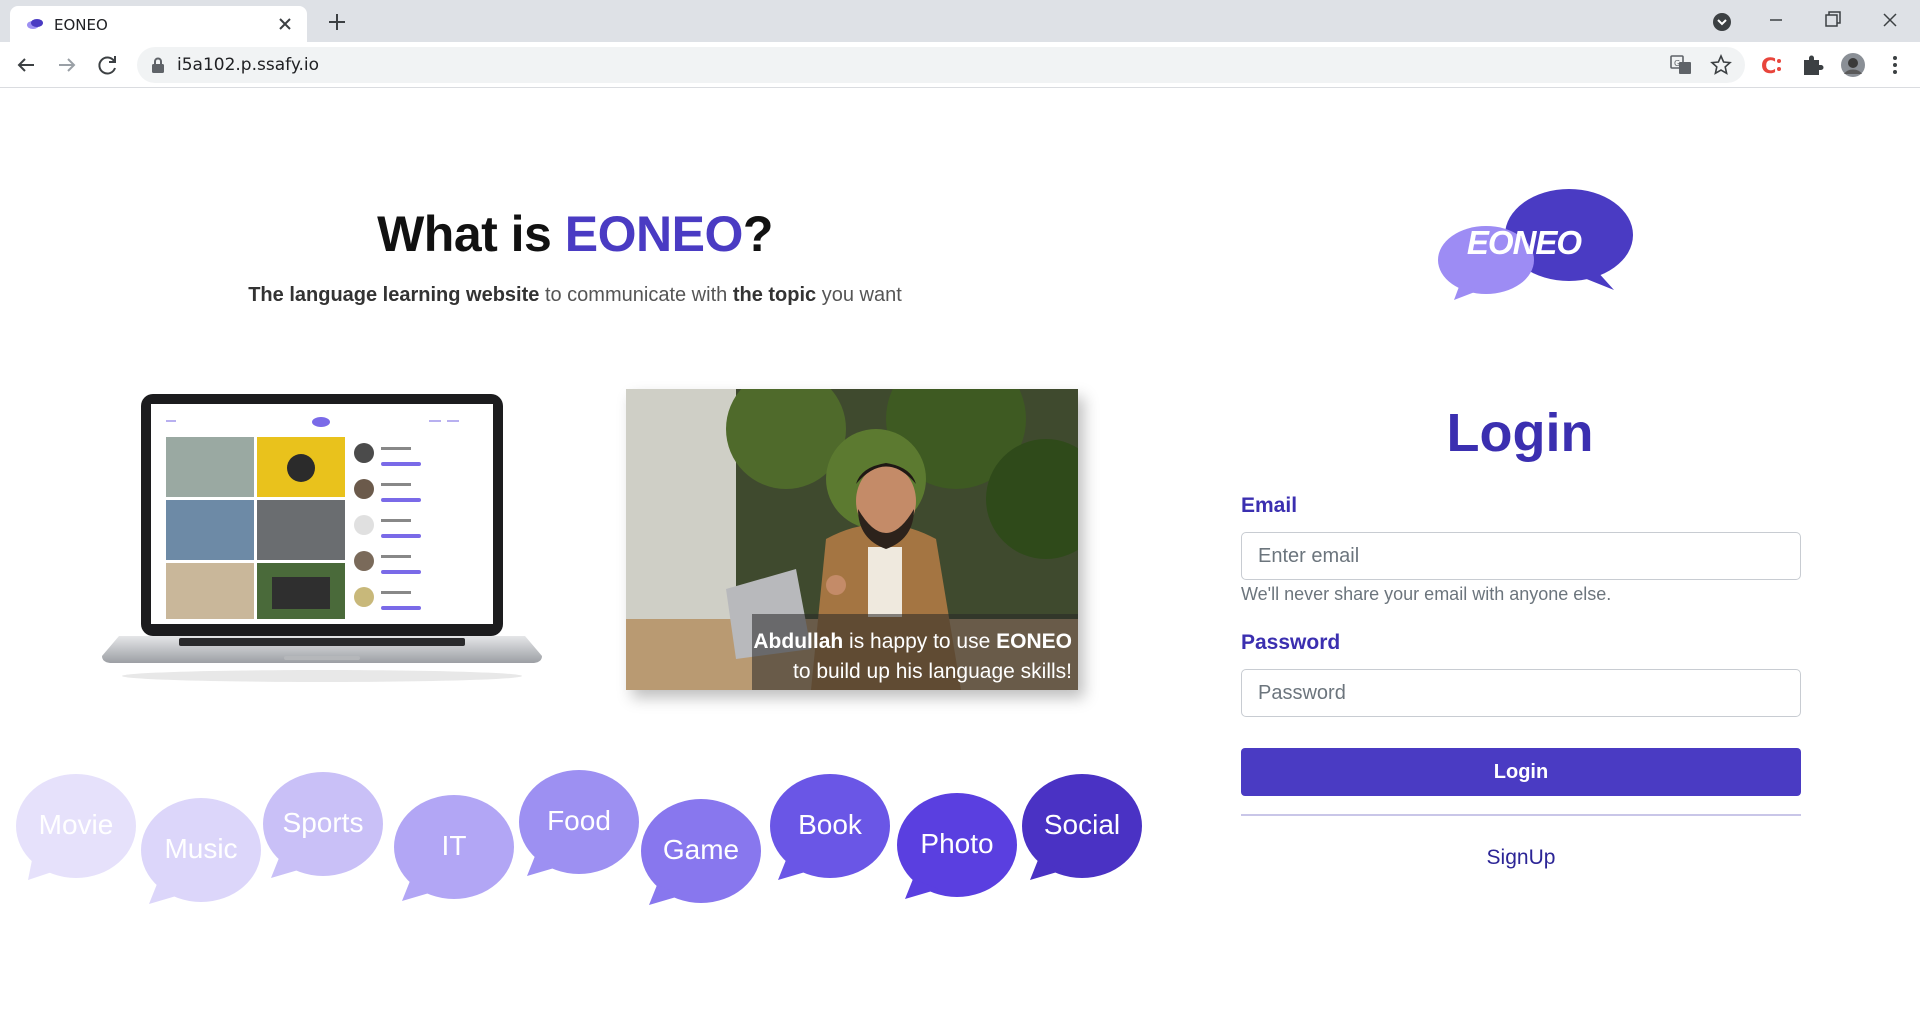 The width and height of the screenshot is (1920, 1030). What do you see at coordinates (67, 65) in the screenshot?
I see `forward-arrow-icon` at bounding box center [67, 65].